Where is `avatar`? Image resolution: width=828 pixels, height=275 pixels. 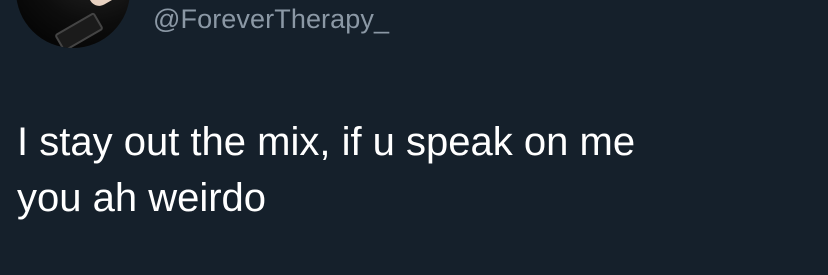
avatar is located at coordinates (73, 24).